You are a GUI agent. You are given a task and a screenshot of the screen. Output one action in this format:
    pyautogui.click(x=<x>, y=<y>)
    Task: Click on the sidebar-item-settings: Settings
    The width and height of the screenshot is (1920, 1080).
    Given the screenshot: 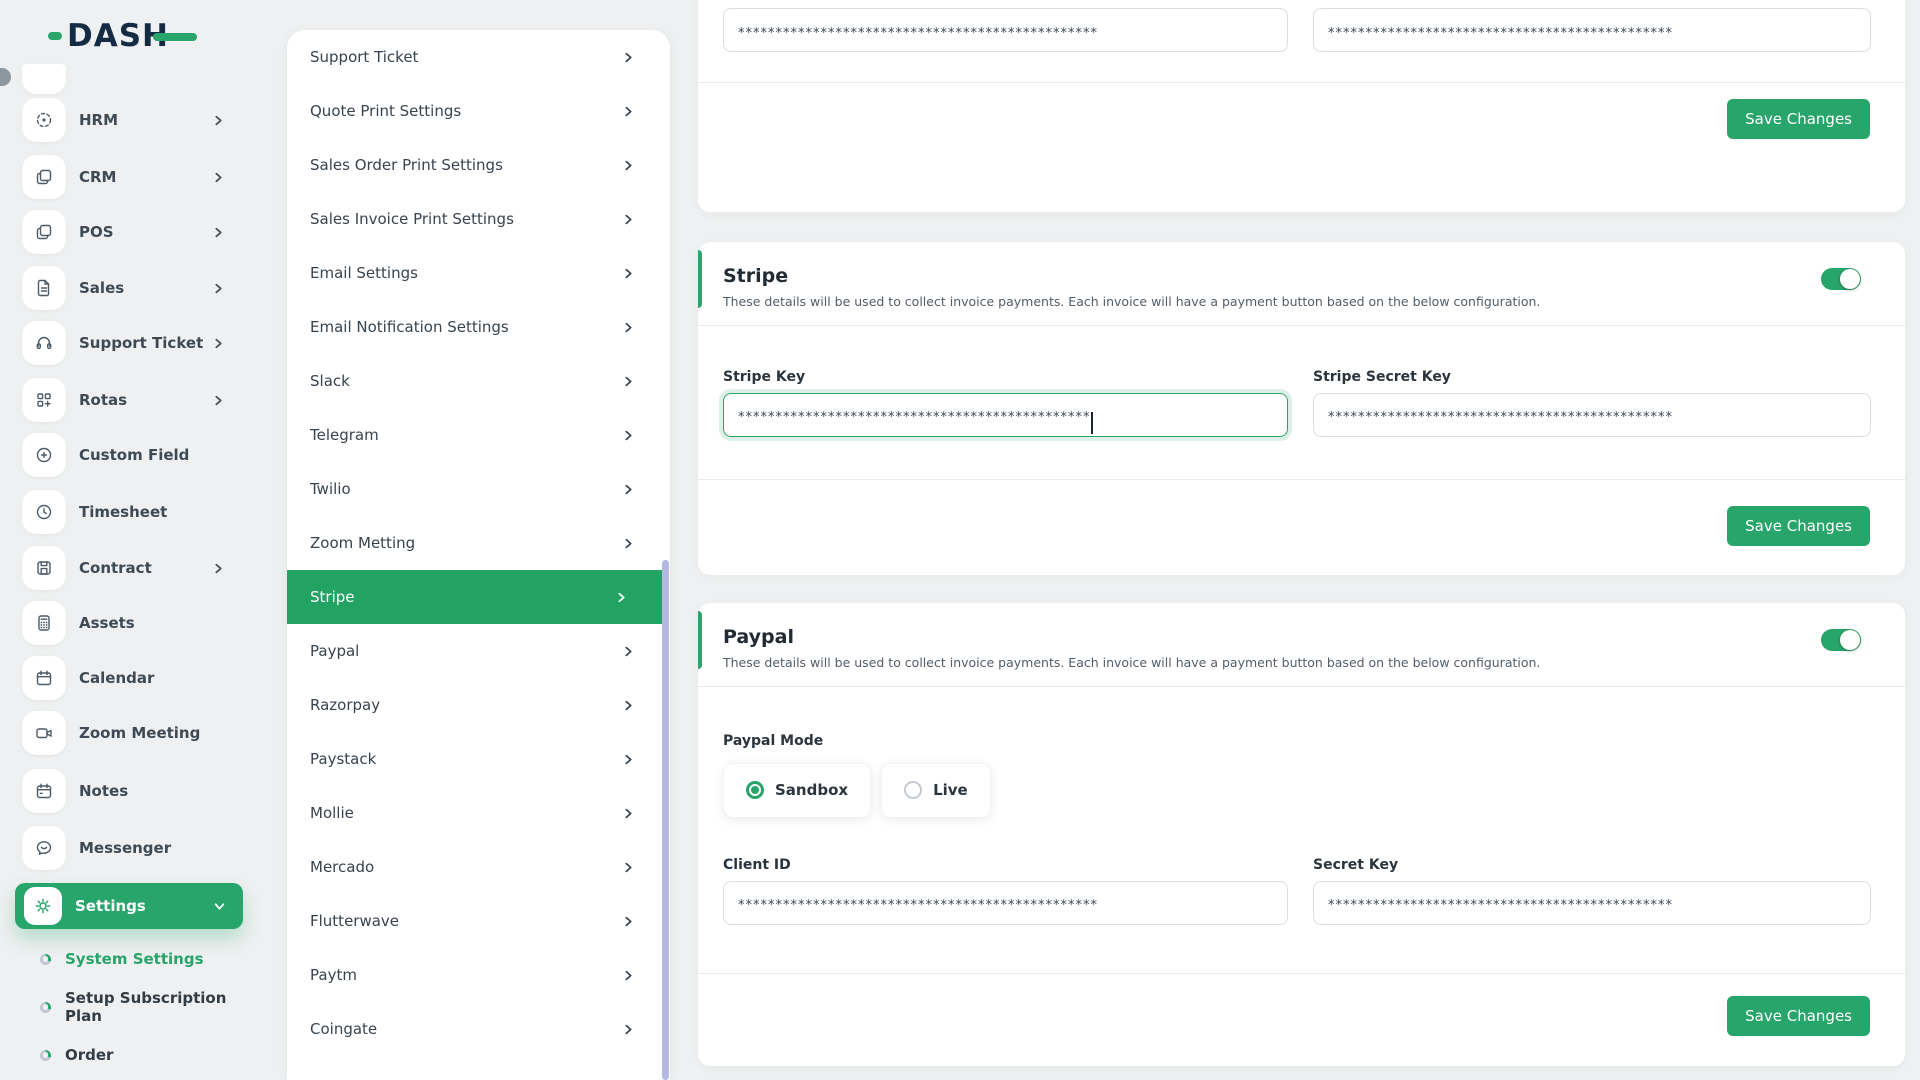 What is the action you would take?
    pyautogui.click(x=129, y=906)
    